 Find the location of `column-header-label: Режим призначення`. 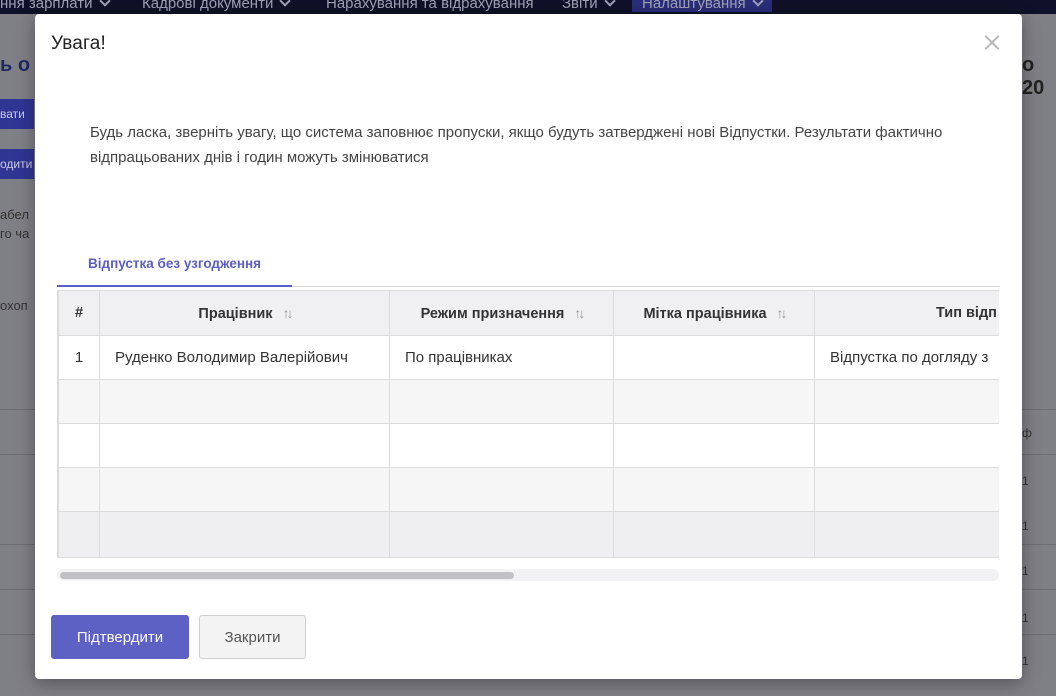

column-header-label: Режим призначення is located at coordinates (492, 313).